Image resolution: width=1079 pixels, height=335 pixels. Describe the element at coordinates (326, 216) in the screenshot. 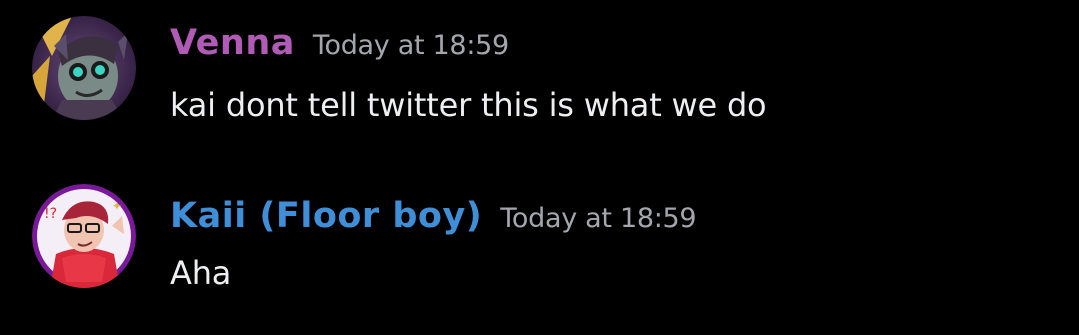

I see `username: Kaii (Floor boy)` at that location.